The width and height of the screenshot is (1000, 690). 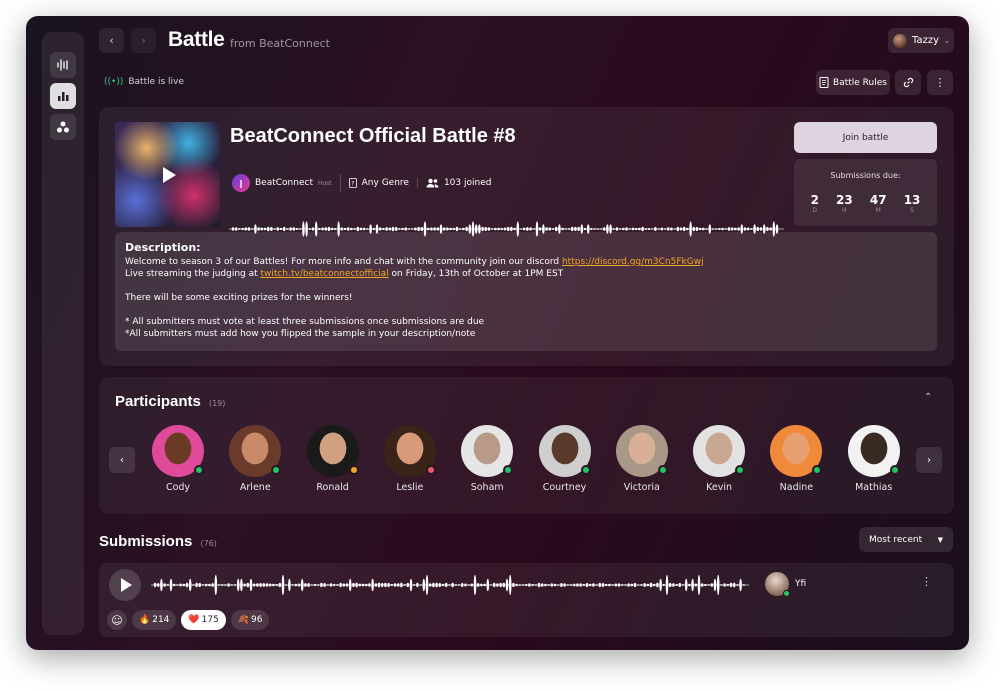 I want to click on countdown-unit: S, so click(x=912, y=210).